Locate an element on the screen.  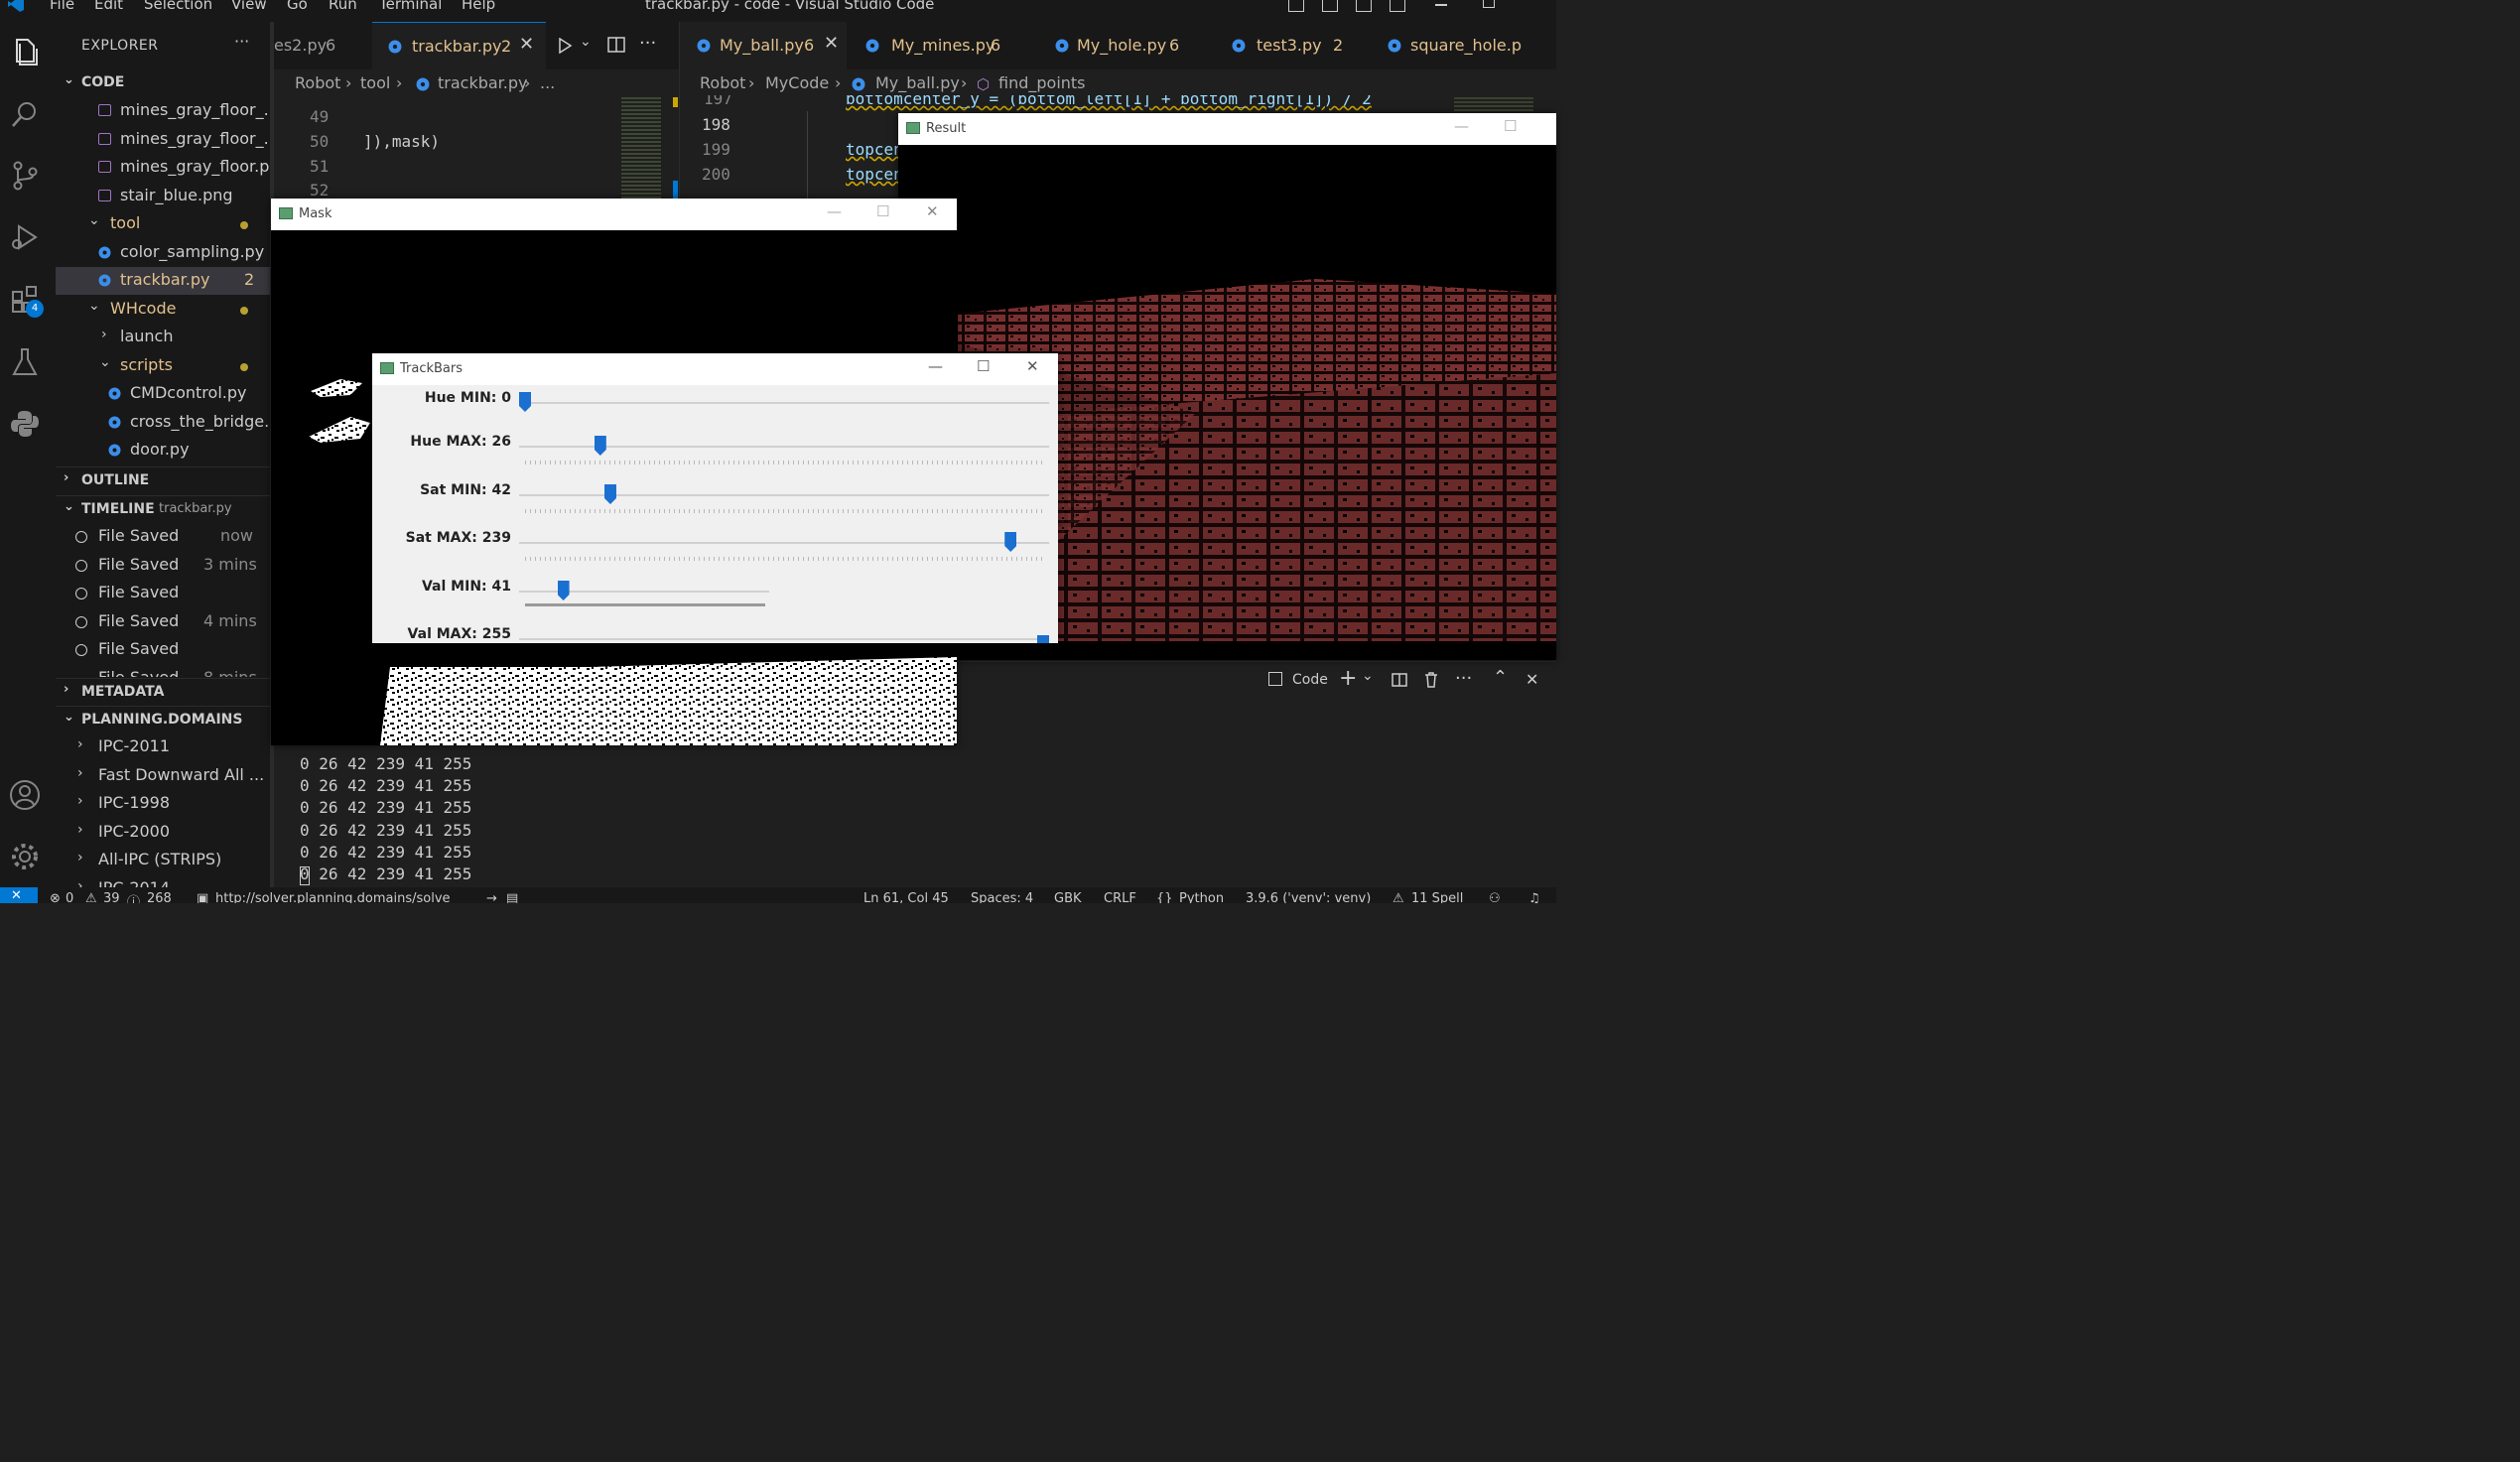
section-outline: › OUTLINE is located at coordinates (163, 479).